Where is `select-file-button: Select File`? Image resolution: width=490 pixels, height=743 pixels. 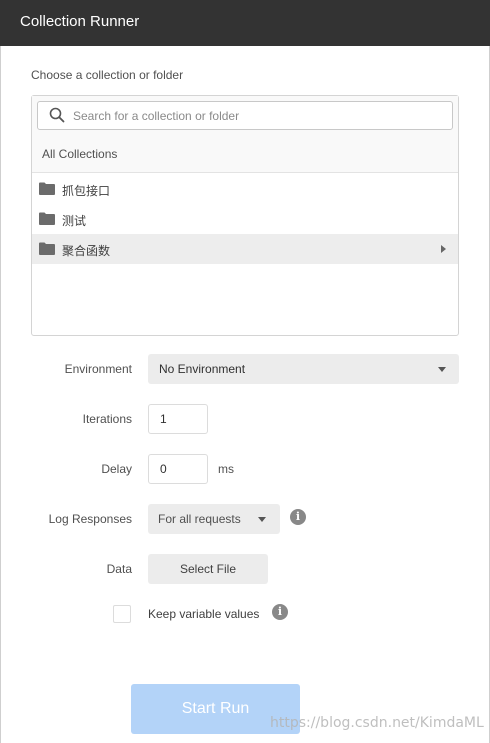
select-file-button: Select File is located at coordinates (208, 569).